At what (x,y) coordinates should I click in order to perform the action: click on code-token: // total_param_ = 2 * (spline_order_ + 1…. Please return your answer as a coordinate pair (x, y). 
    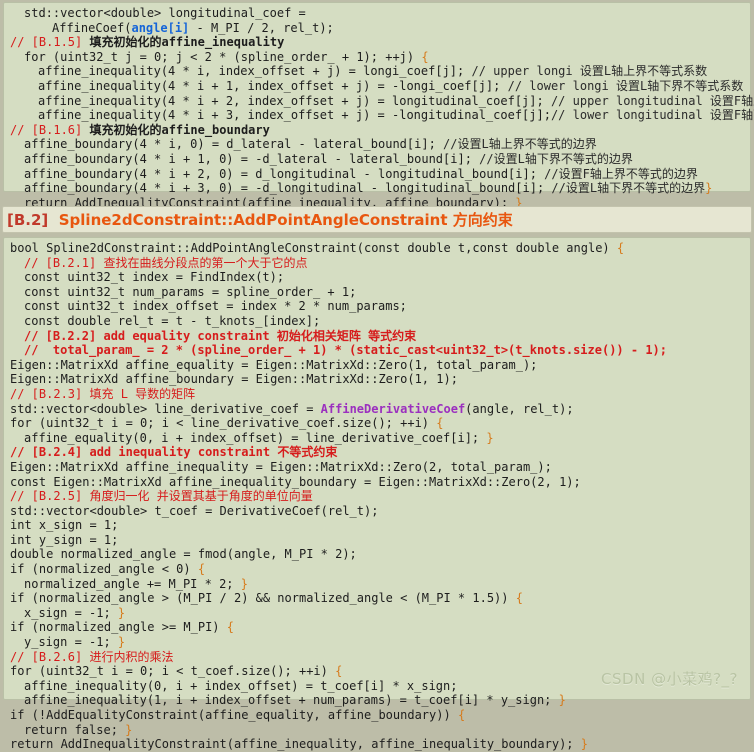
    Looking at the image, I should click on (345, 350).